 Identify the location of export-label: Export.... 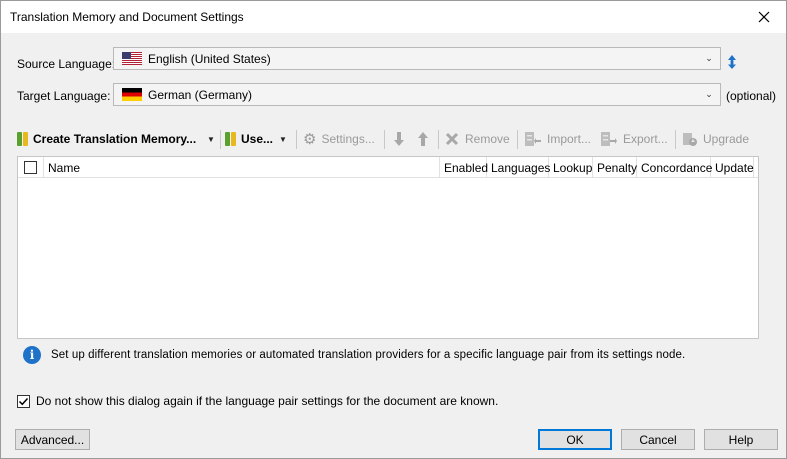
(645, 139).